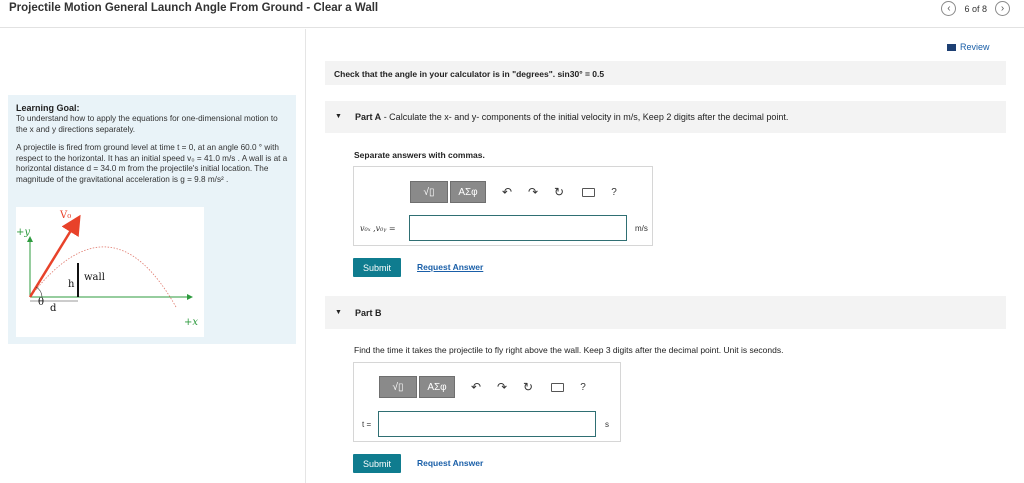 This screenshot has height=483, width=1024. Describe the element at coordinates (487, 424) in the screenshot. I see `part-b-answer-input` at that location.